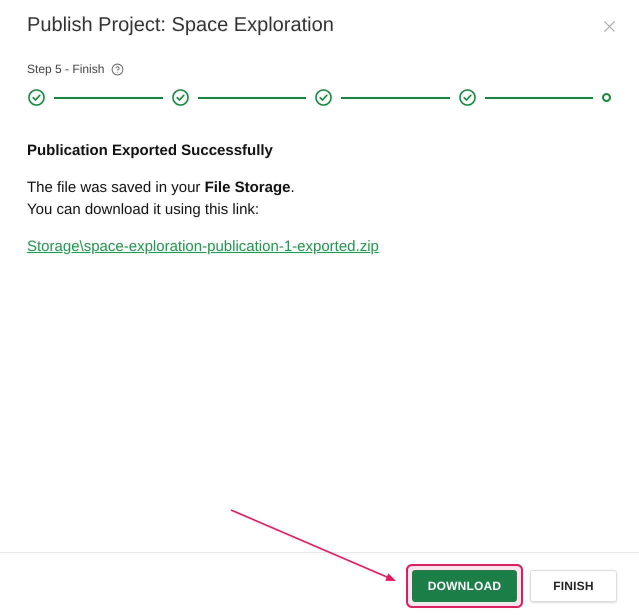 Image resolution: width=639 pixels, height=615 pixels. Describe the element at coordinates (464, 586) in the screenshot. I see `download-button: DOWNLOAD` at that location.